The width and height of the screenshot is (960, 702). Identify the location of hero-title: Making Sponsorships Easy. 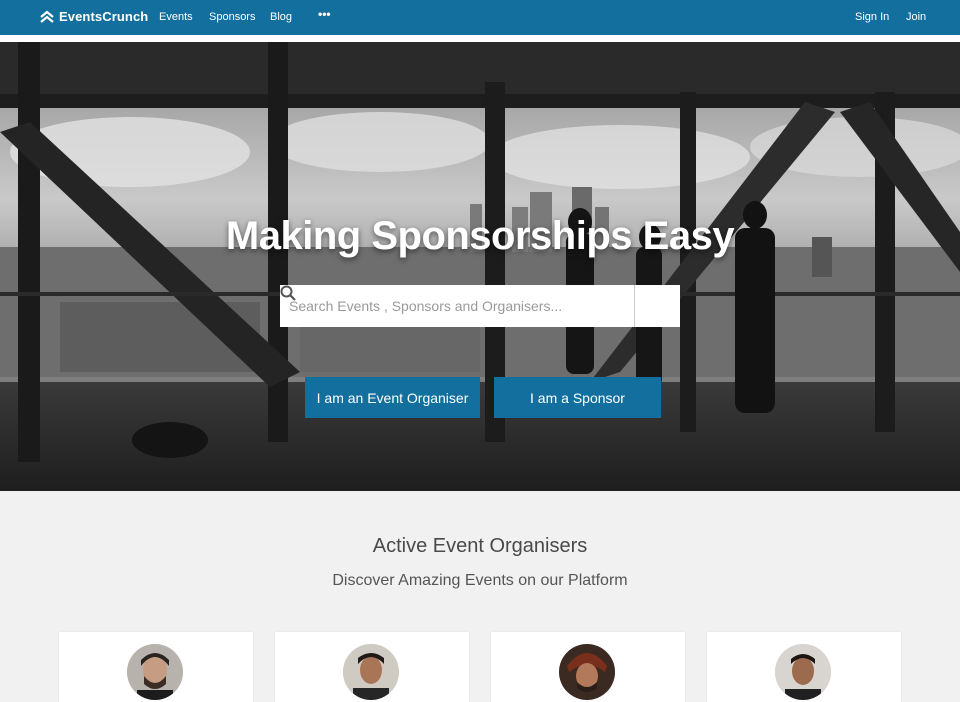
(480, 236).